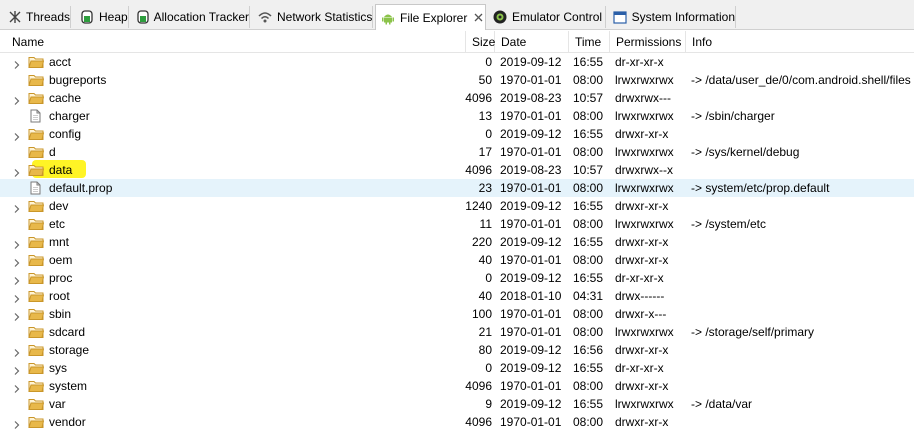 The height and width of the screenshot is (439, 914). What do you see at coordinates (457, 386) in the screenshot?
I see `file-row-system: system 4096 1970-01-01 08:00 drwxr-xr-x` at bounding box center [457, 386].